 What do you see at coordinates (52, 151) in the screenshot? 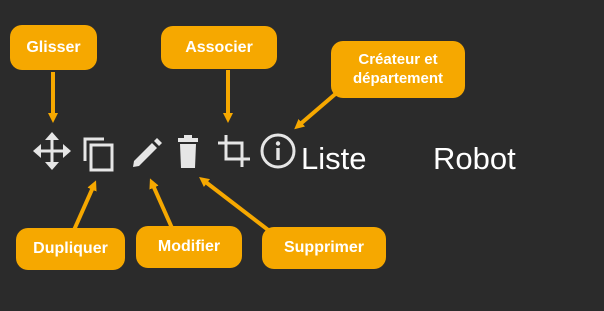
I see `move-icon` at bounding box center [52, 151].